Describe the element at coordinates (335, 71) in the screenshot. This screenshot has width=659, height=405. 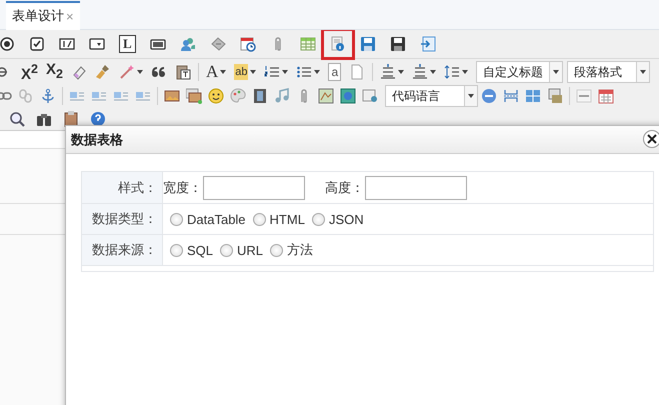
I see `format-button: a` at that location.